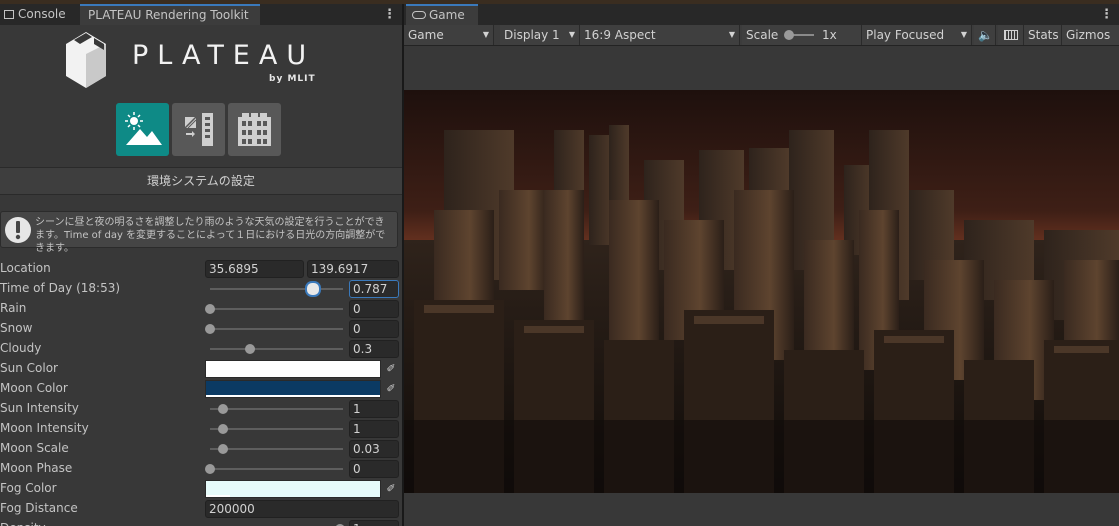 Image resolution: width=1119 pixels, height=526 pixels. Describe the element at coordinates (18, 230) in the screenshot. I see `info-exclamation-icon` at that location.